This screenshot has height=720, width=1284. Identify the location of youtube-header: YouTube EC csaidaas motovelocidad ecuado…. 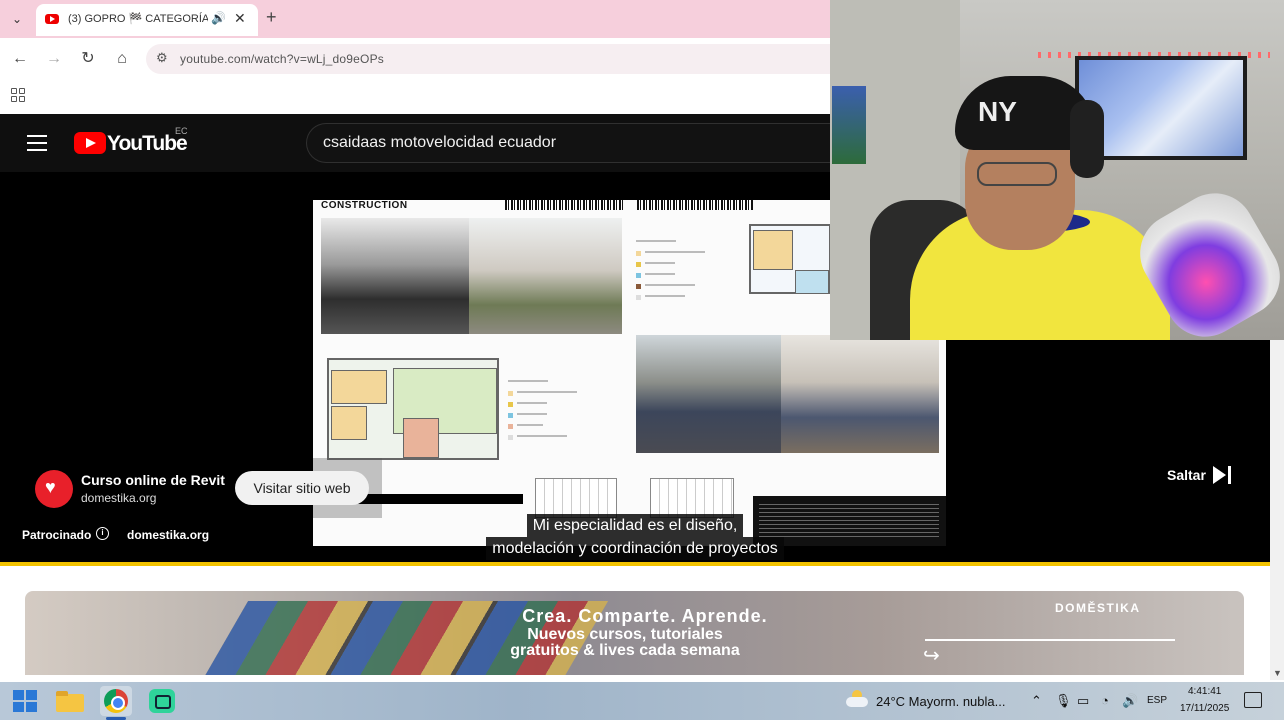
(415, 143).